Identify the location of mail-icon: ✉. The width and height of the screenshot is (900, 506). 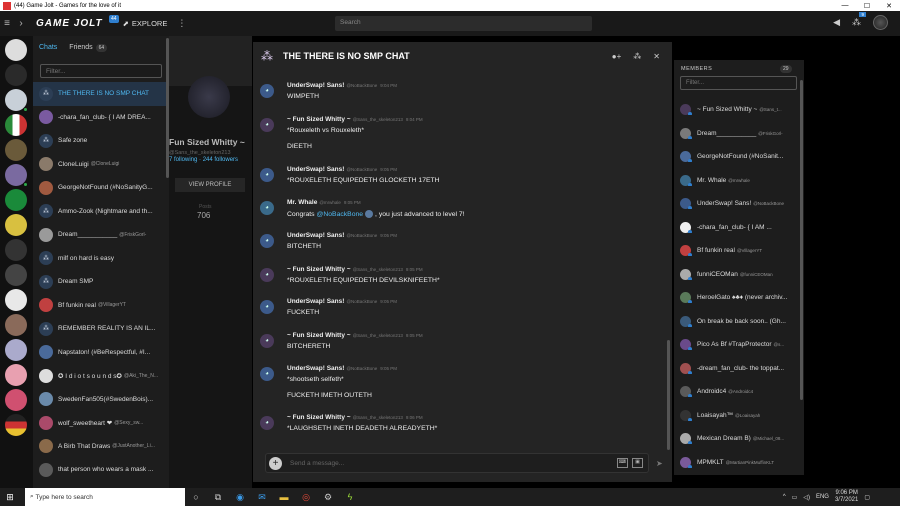
(262, 497).